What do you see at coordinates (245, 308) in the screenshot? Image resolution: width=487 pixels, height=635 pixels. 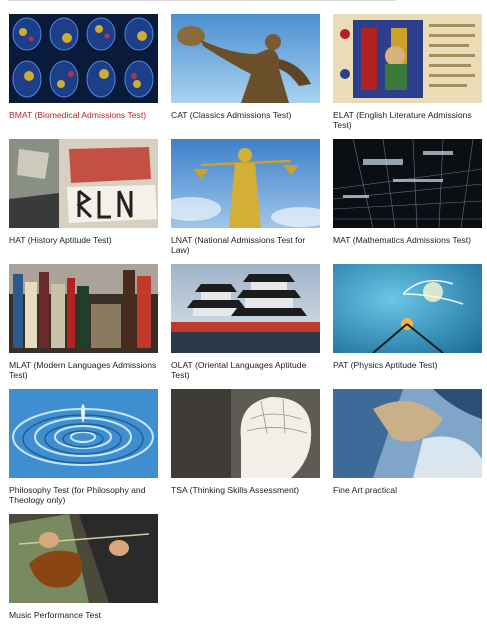 I see `japanese-castle-image` at bounding box center [245, 308].